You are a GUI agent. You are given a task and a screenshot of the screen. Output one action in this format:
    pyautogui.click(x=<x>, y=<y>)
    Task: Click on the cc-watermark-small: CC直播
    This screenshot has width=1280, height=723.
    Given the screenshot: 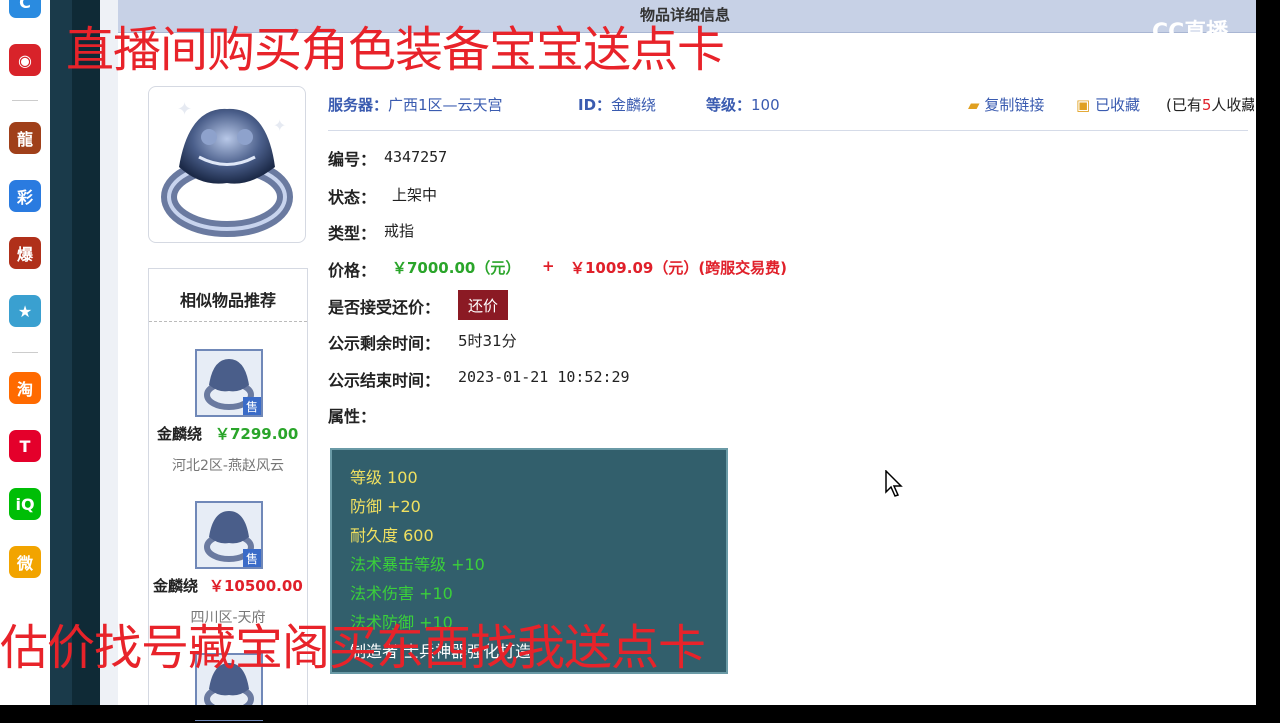 What is the action you would take?
    pyautogui.click(x=1190, y=32)
    